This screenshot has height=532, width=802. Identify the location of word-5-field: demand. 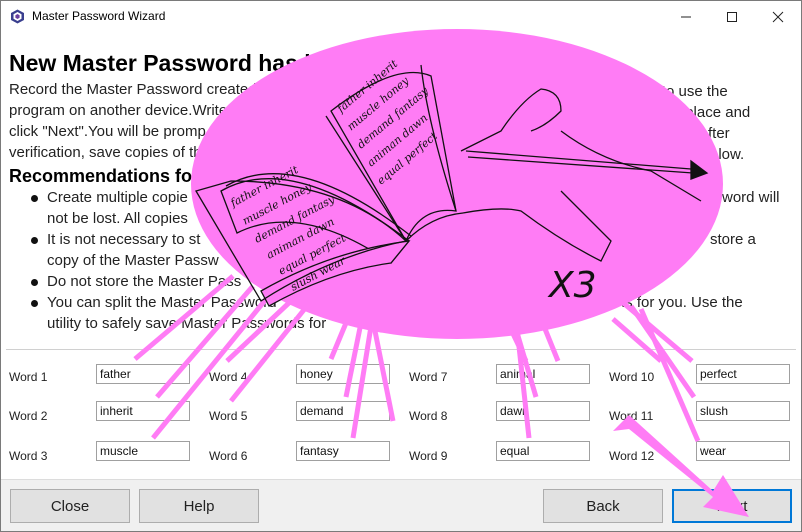
(343, 411).